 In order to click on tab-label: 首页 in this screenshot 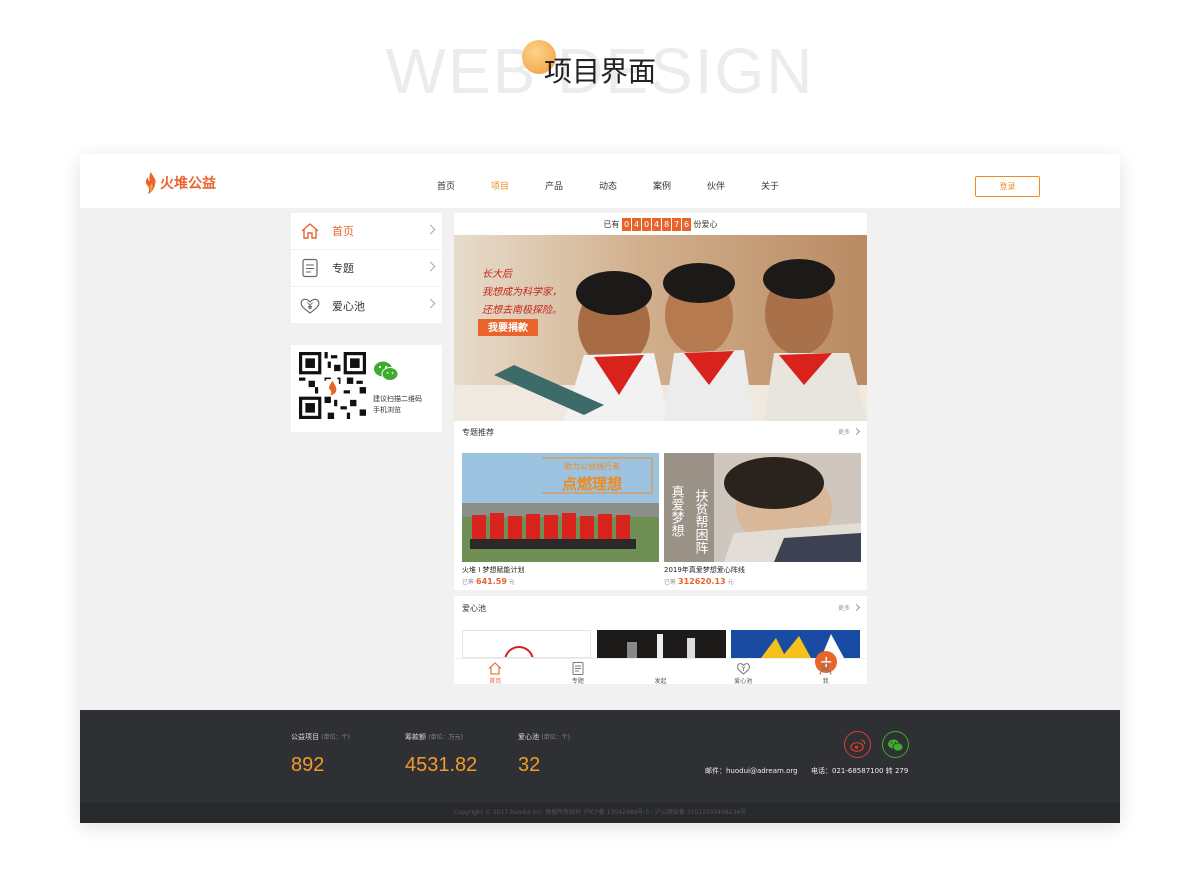, I will do `click(495, 681)`.